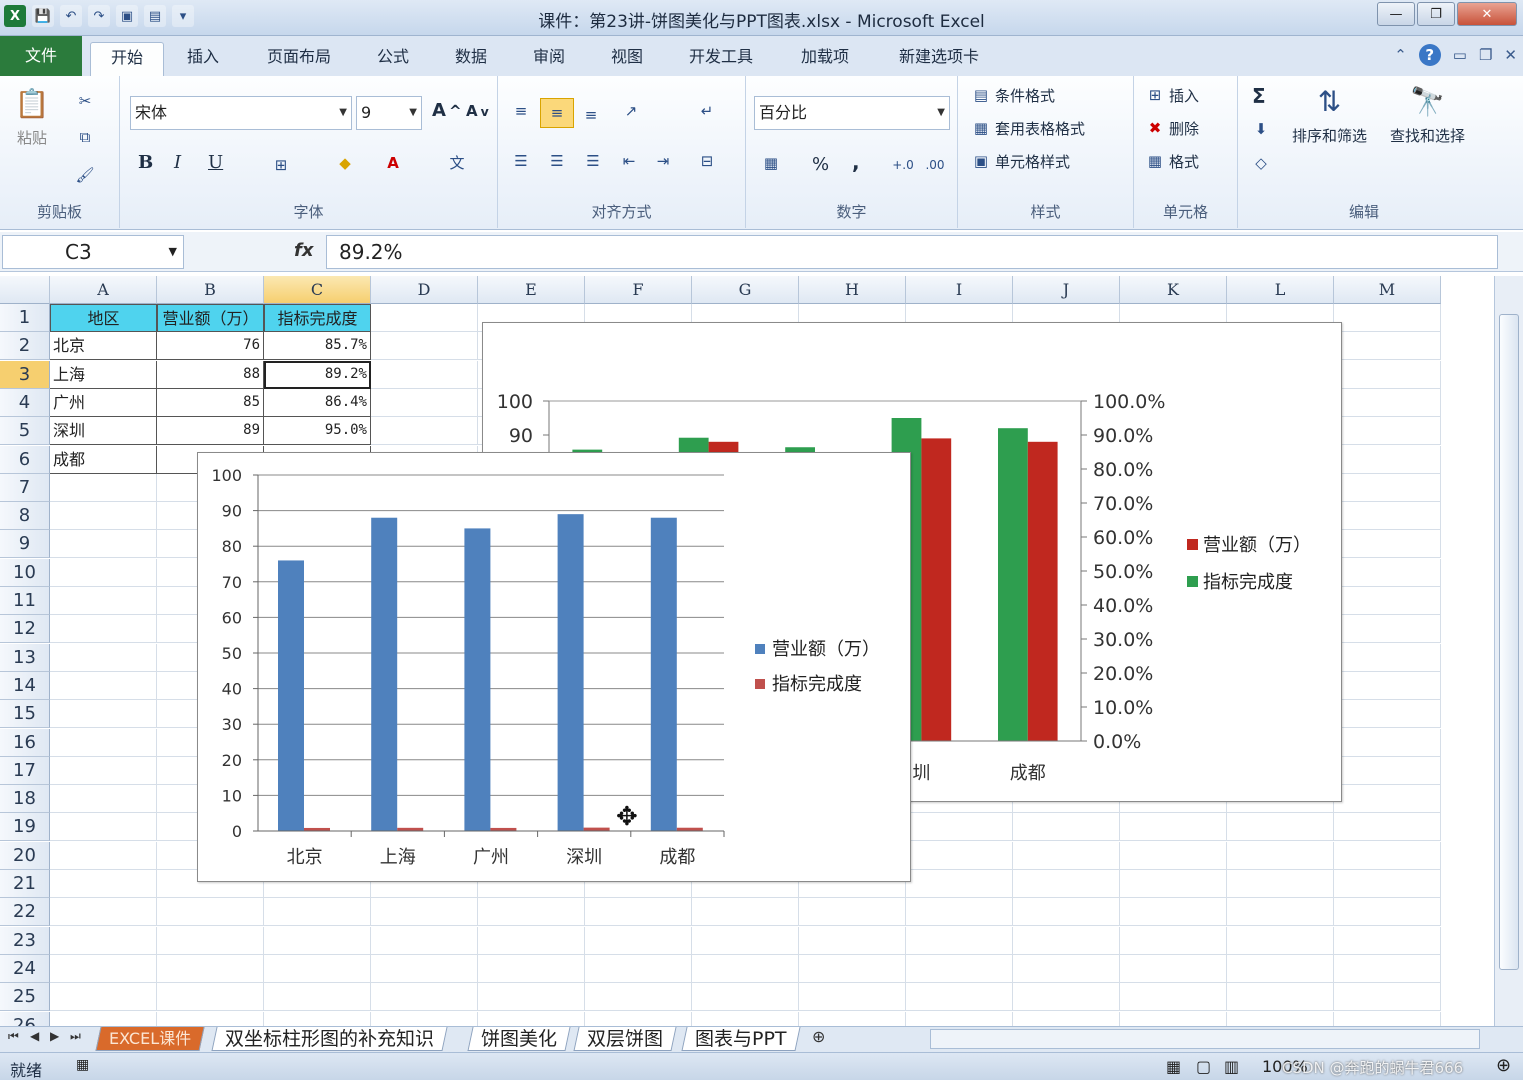 This screenshot has height=1080, width=1523. I want to click on table-header-cell: 指标完成度, so click(317, 318).